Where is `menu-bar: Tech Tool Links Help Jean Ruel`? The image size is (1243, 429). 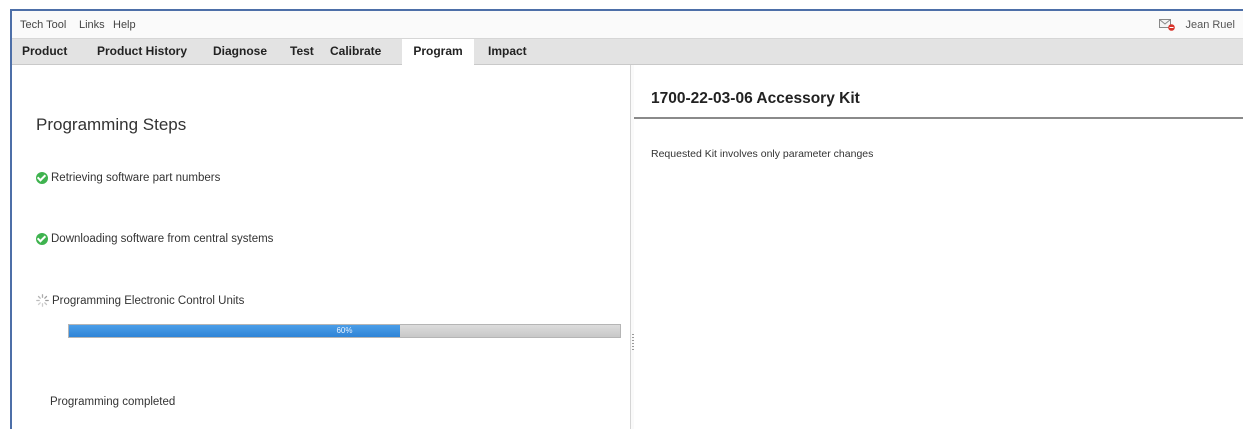
menu-bar: Tech Tool Links Help Jean Ruel is located at coordinates (627, 25).